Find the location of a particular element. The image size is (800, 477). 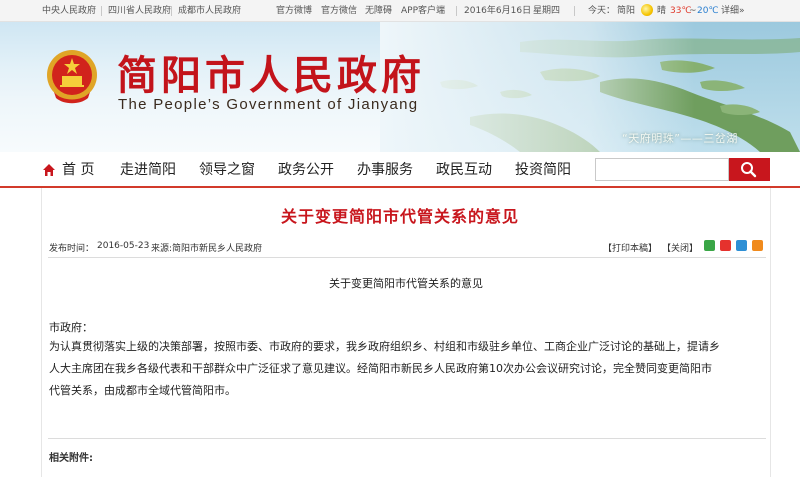

home-icon is located at coordinates (49, 170).